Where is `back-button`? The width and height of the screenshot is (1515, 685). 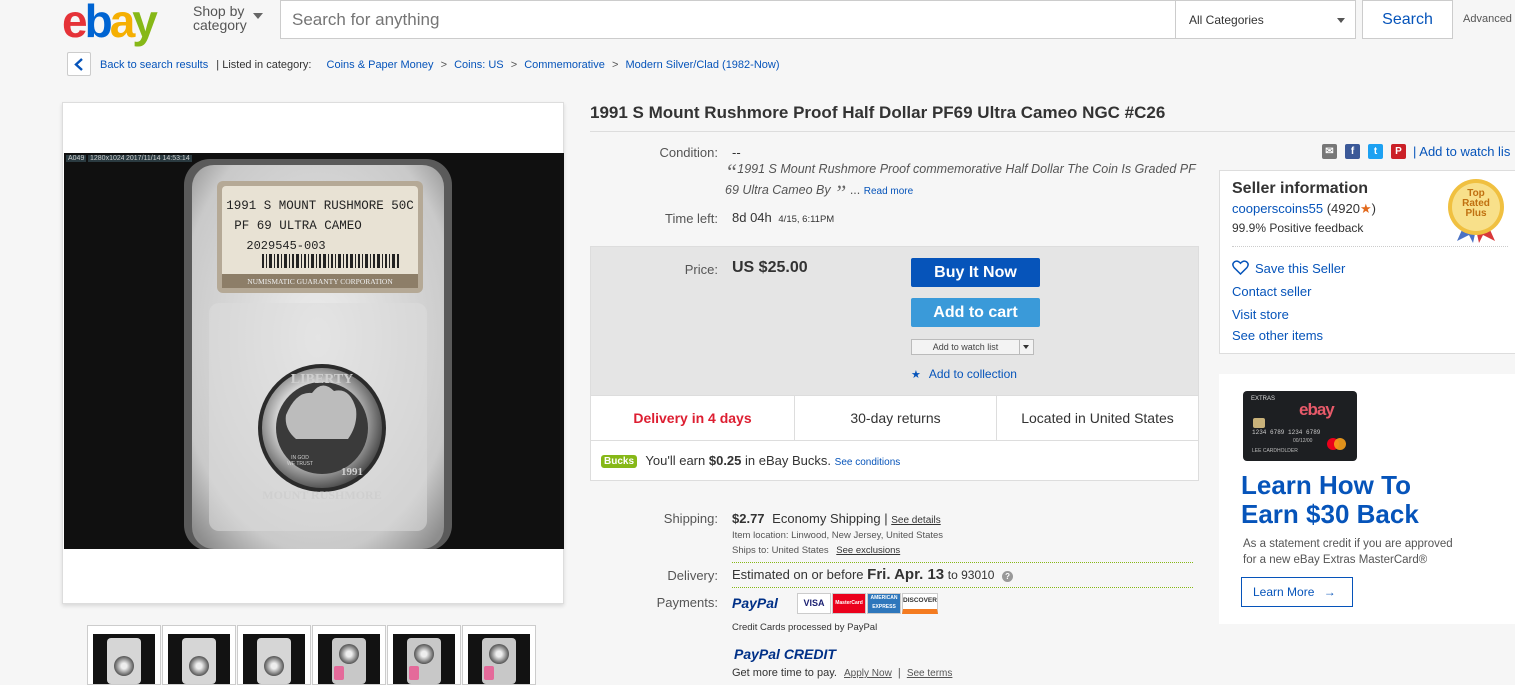 back-button is located at coordinates (79, 64).